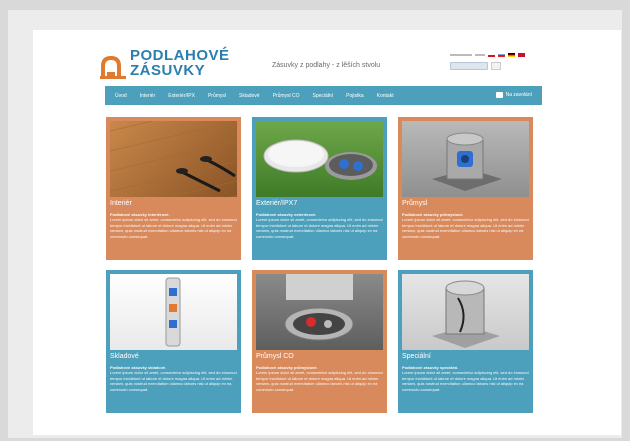 The image size is (630, 441). What do you see at coordinates (148, 96) in the screenshot?
I see `nav-item-interier: Interiér` at bounding box center [148, 96].